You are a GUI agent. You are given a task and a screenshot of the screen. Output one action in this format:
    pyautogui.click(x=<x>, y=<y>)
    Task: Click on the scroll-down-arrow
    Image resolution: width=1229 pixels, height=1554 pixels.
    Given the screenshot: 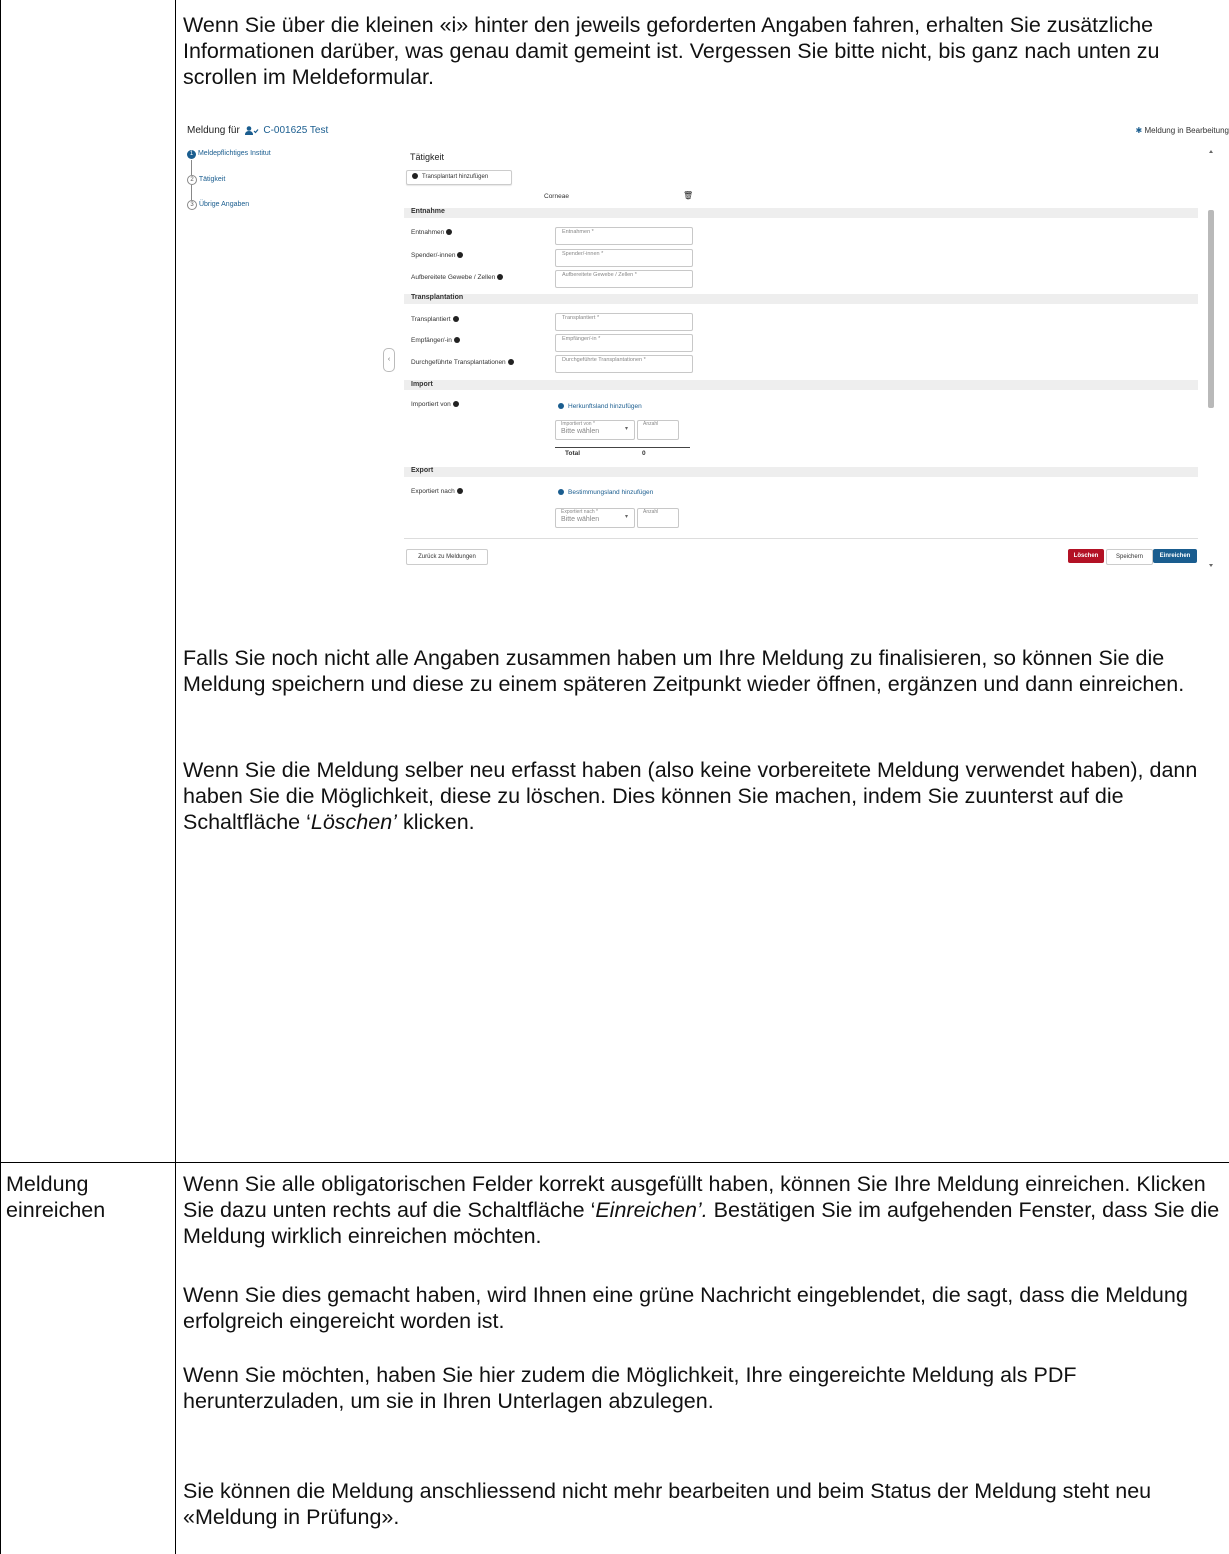 What is the action you would take?
    pyautogui.click(x=1211, y=565)
    